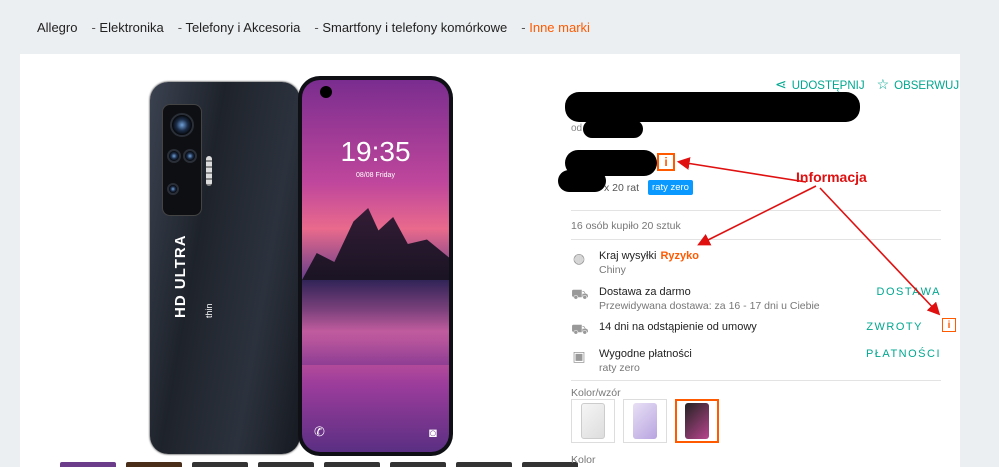 This screenshot has width=999, height=467. What do you see at coordinates (666, 162) in the screenshot?
I see `price-info-icon: i` at bounding box center [666, 162].